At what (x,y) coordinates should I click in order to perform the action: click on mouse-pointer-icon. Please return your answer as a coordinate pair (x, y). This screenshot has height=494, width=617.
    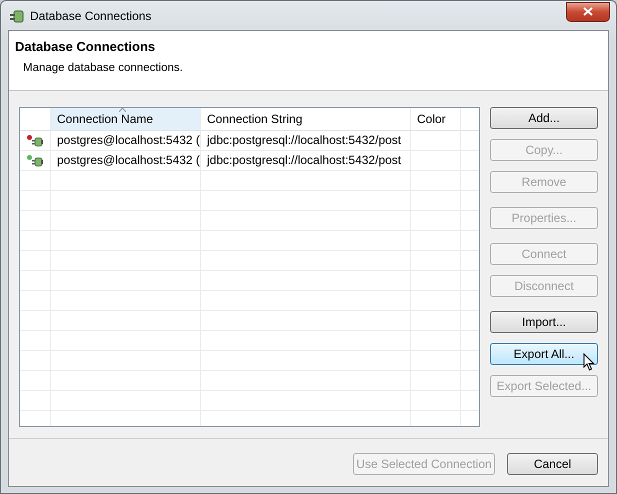
    Looking at the image, I should click on (589, 362).